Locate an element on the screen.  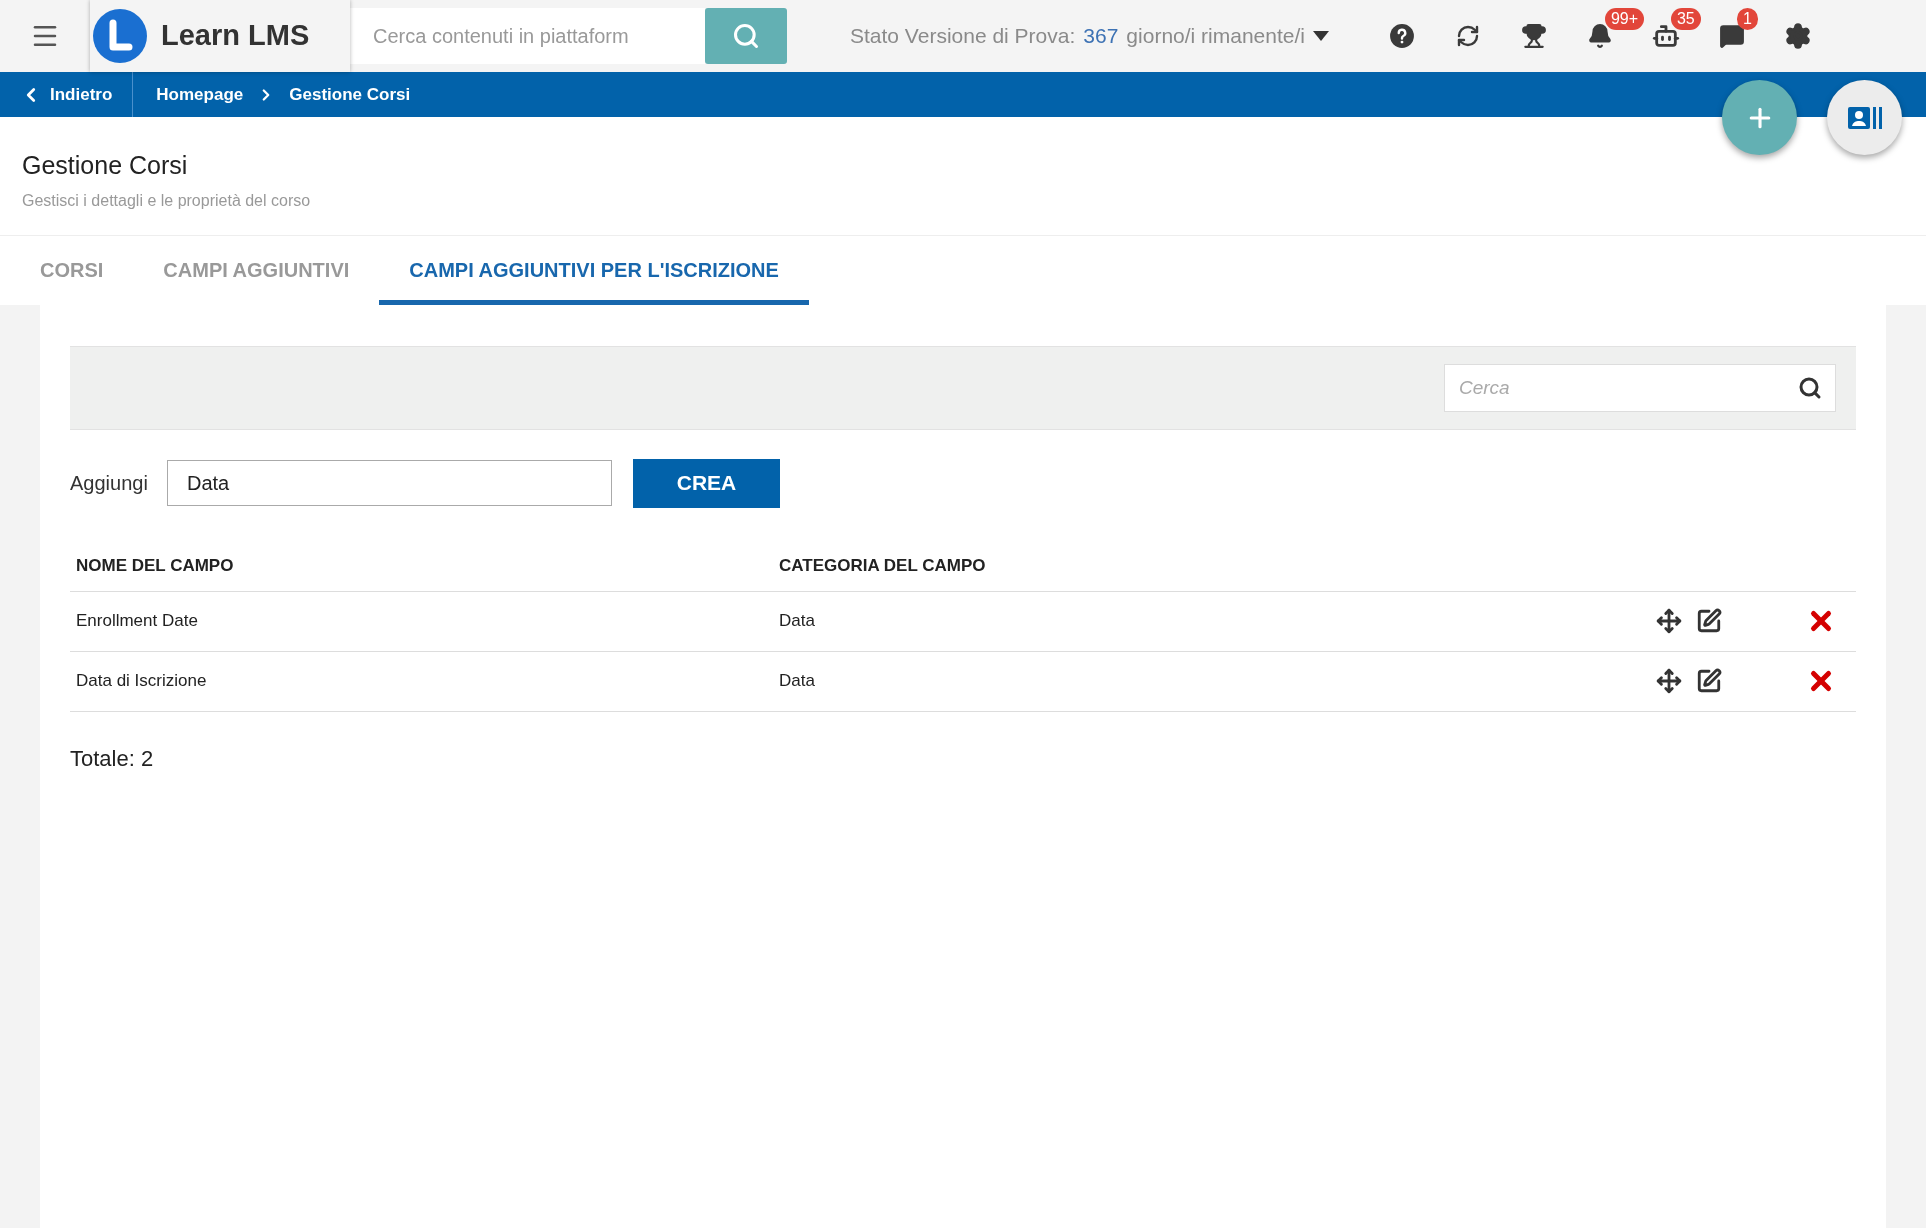
table-cell: Enrollment Date is located at coordinates (137, 621).